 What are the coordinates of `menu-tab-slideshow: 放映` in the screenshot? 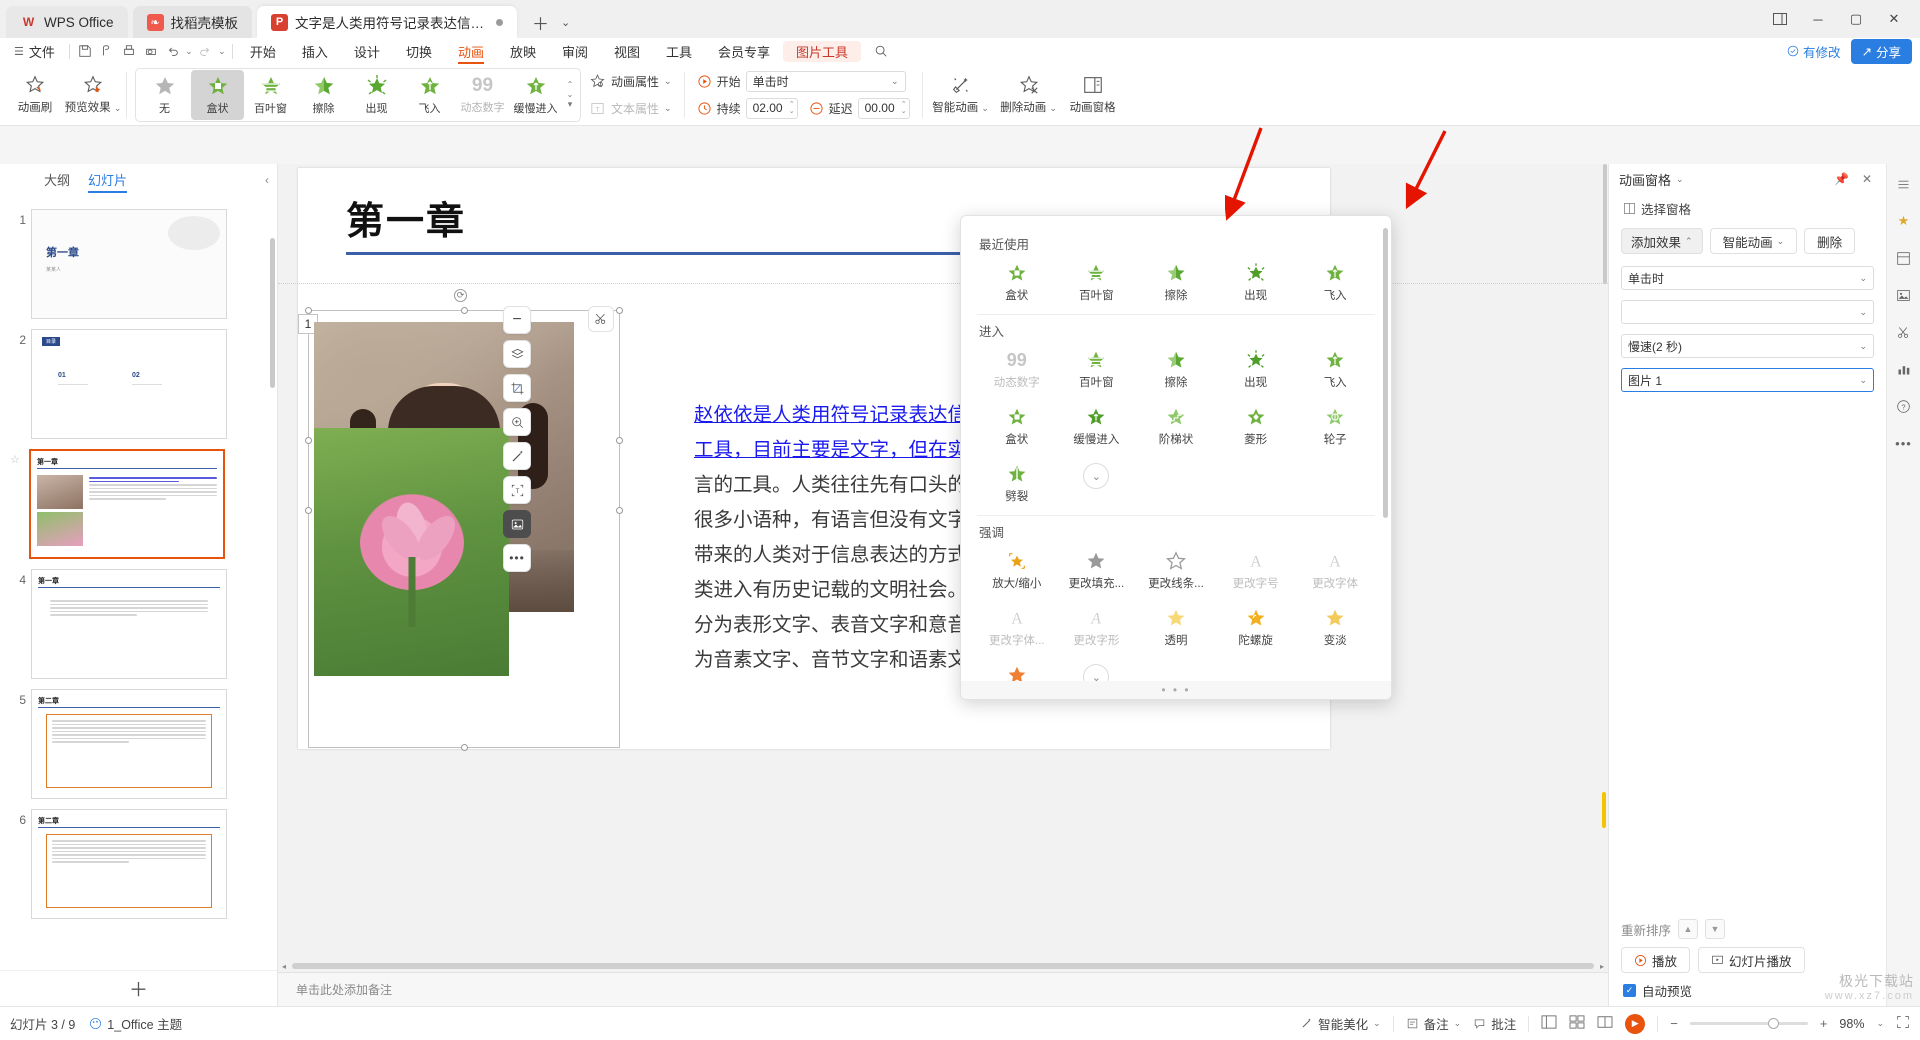 It's located at (523, 51).